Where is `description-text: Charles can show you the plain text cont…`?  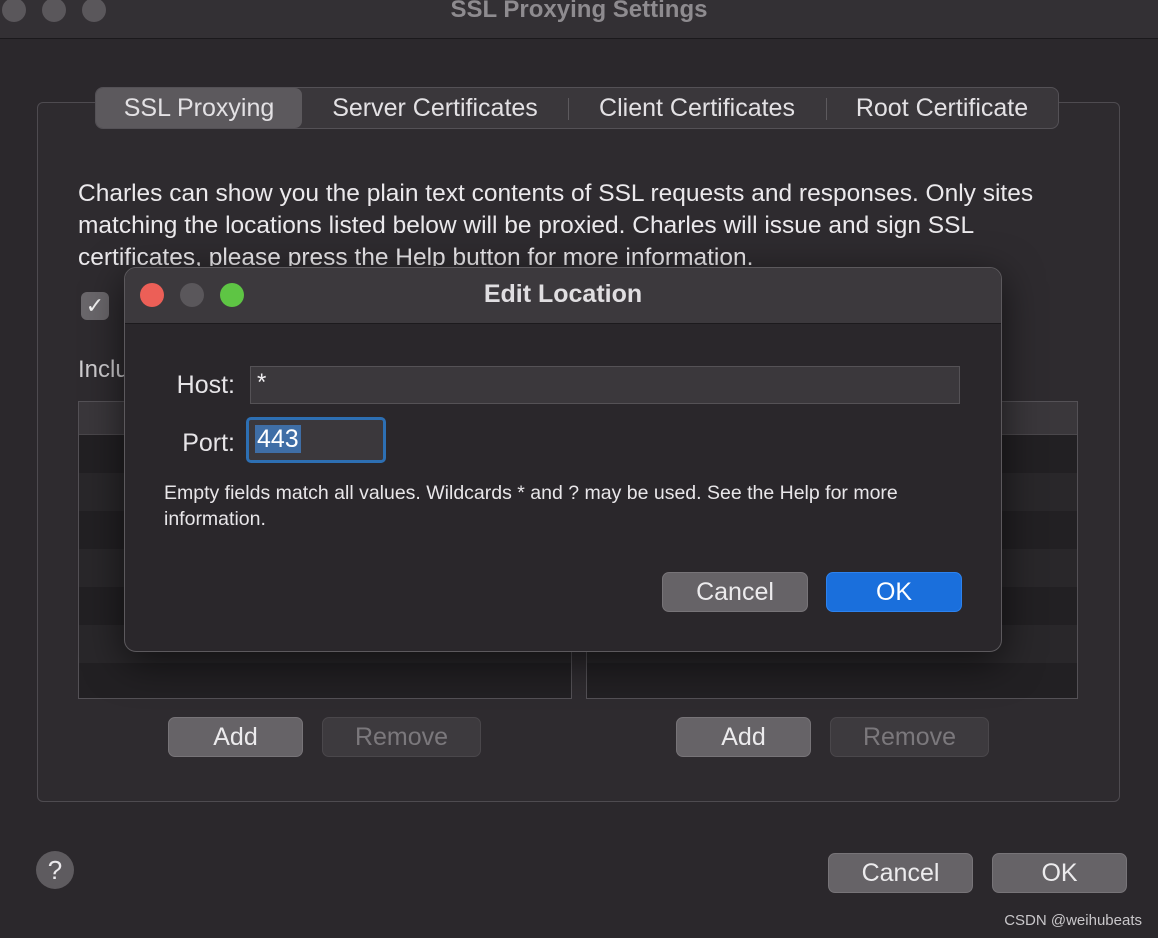
description-text: Charles can show you the plain text cont… is located at coordinates (556, 223).